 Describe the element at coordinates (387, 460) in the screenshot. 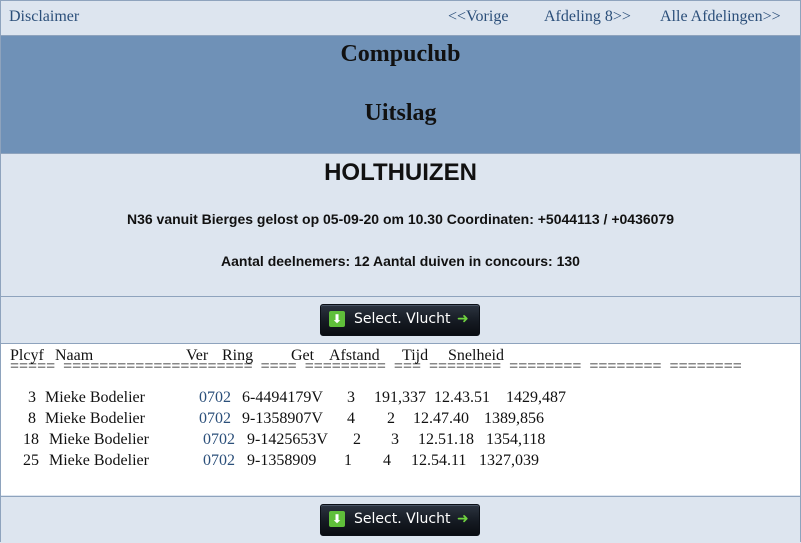

I see `row4-afstand: 4` at that location.